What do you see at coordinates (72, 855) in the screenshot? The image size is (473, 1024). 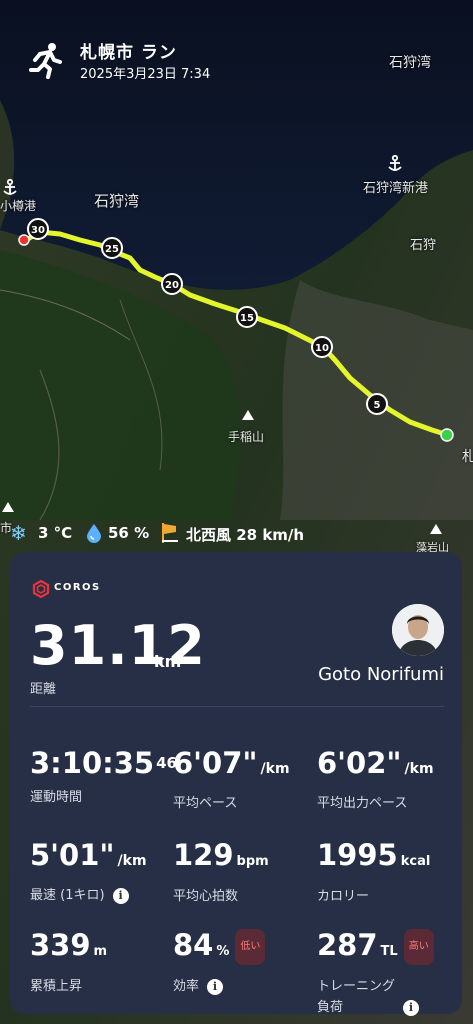 I see `best-pace-value: 5'01"` at bounding box center [72, 855].